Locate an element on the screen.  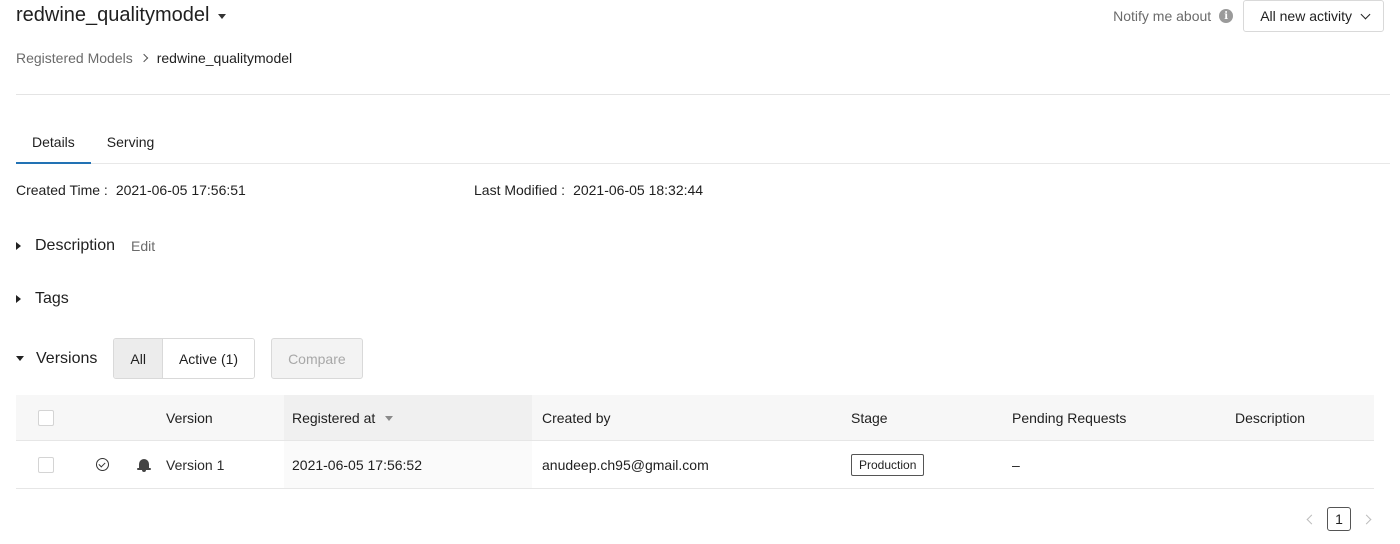
version-filter: All Active (1) is located at coordinates (184, 358).